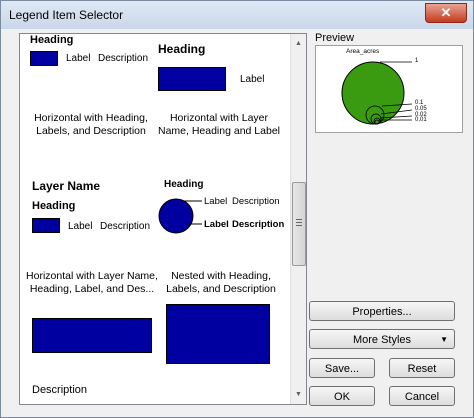 This screenshot has height=418, width=474. Describe the element at coordinates (92, 335) in the screenshot. I see `item5-color-patch` at that location.